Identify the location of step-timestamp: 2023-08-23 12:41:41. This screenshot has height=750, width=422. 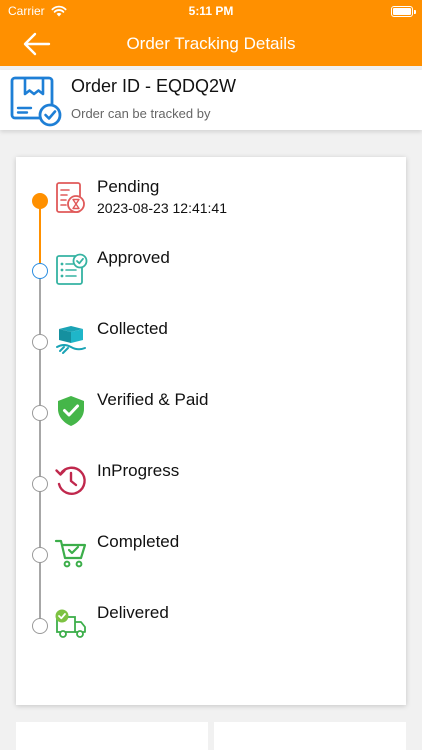
(162, 208).